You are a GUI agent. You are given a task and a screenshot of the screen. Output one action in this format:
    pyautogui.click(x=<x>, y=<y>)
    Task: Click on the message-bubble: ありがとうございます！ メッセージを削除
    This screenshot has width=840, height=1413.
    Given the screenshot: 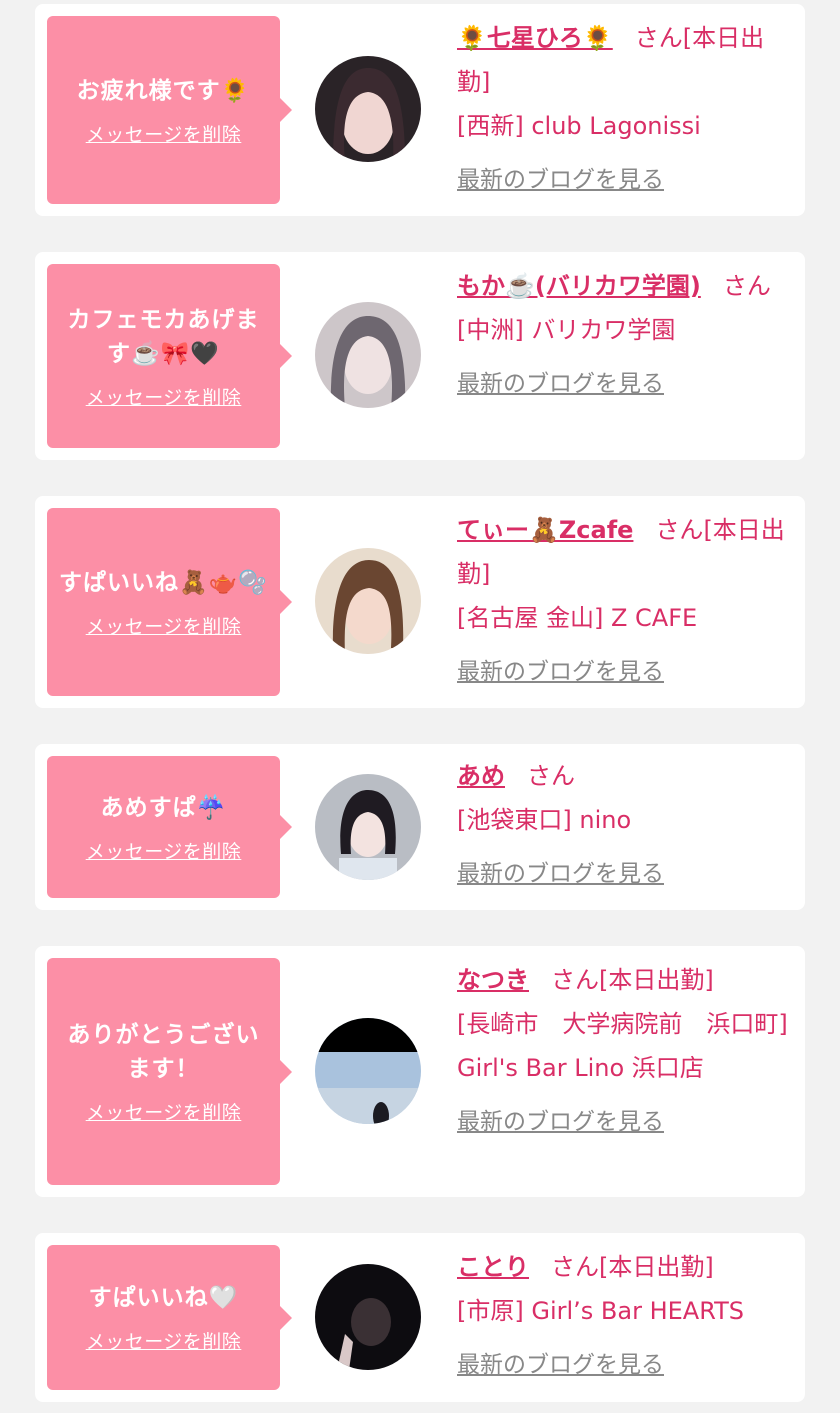 What is the action you would take?
    pyautogui.click(x=169, y=1071)
    